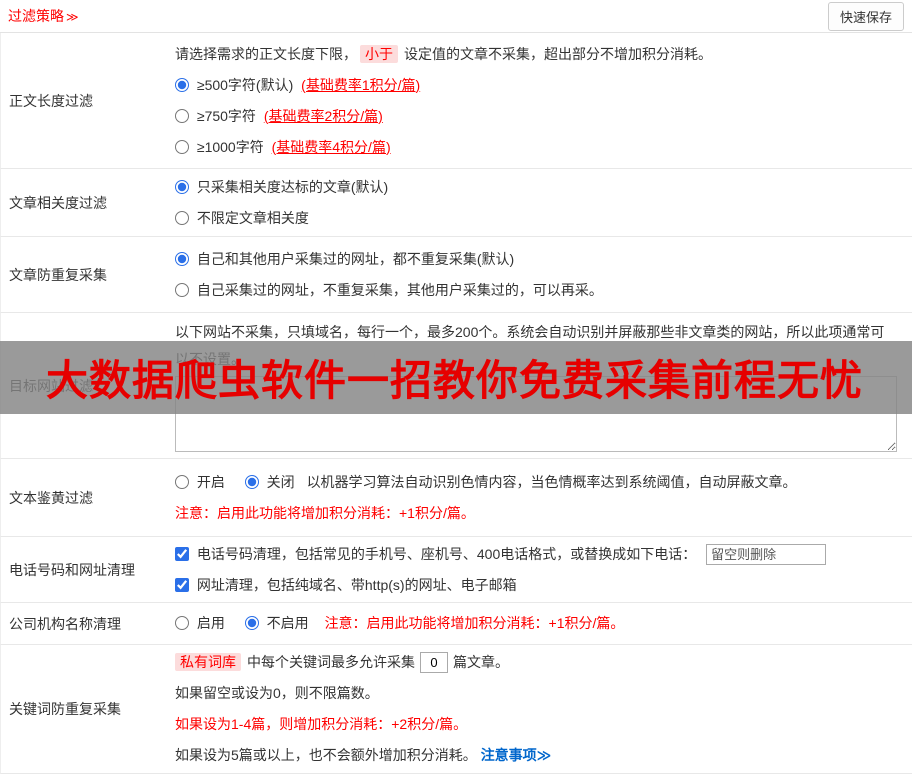  I want to click on radio-option-porn-on: 开启, so click(202, 482).